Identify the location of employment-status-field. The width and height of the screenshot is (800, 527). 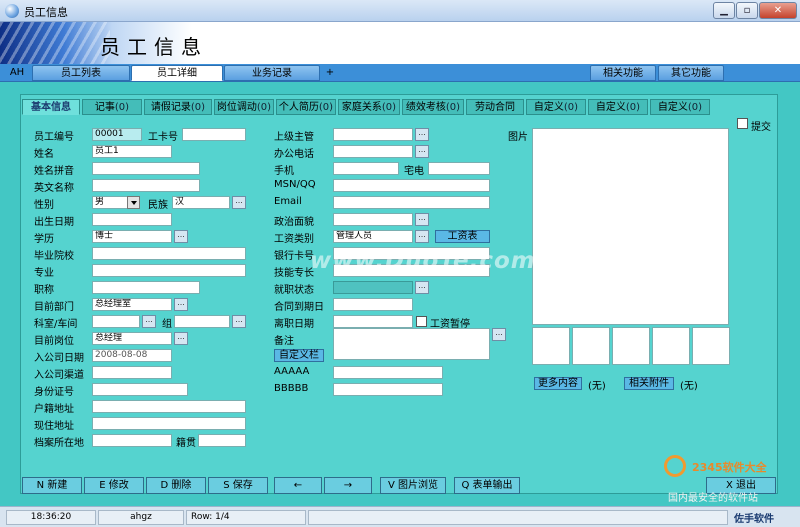
(373, 287).